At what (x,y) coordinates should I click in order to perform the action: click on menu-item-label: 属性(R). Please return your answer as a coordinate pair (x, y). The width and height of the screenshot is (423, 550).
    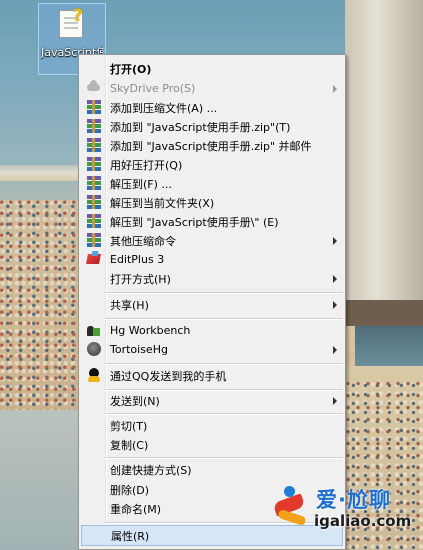
    Looking at the image, I should click on (130, 536).